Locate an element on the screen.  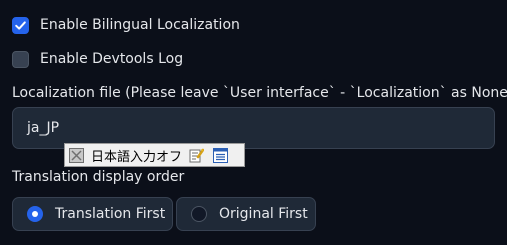
ime-menu-icon is located at coordinates (220, 155).